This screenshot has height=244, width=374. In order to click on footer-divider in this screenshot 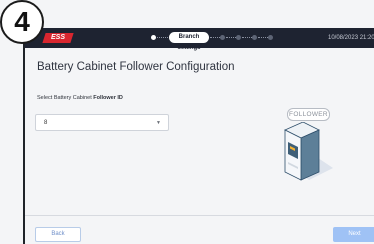, I will do `click(199, 215)`.